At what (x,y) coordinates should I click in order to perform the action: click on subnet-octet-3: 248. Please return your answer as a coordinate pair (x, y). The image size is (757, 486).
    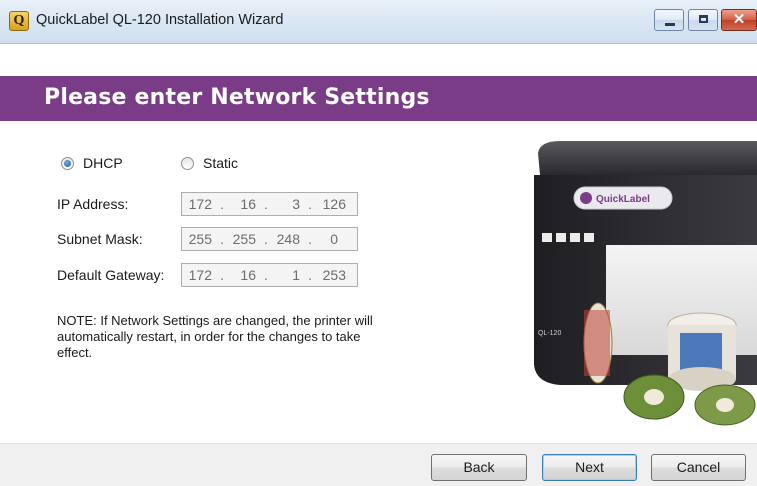
    Looking at the image, I should click on (288, 239).